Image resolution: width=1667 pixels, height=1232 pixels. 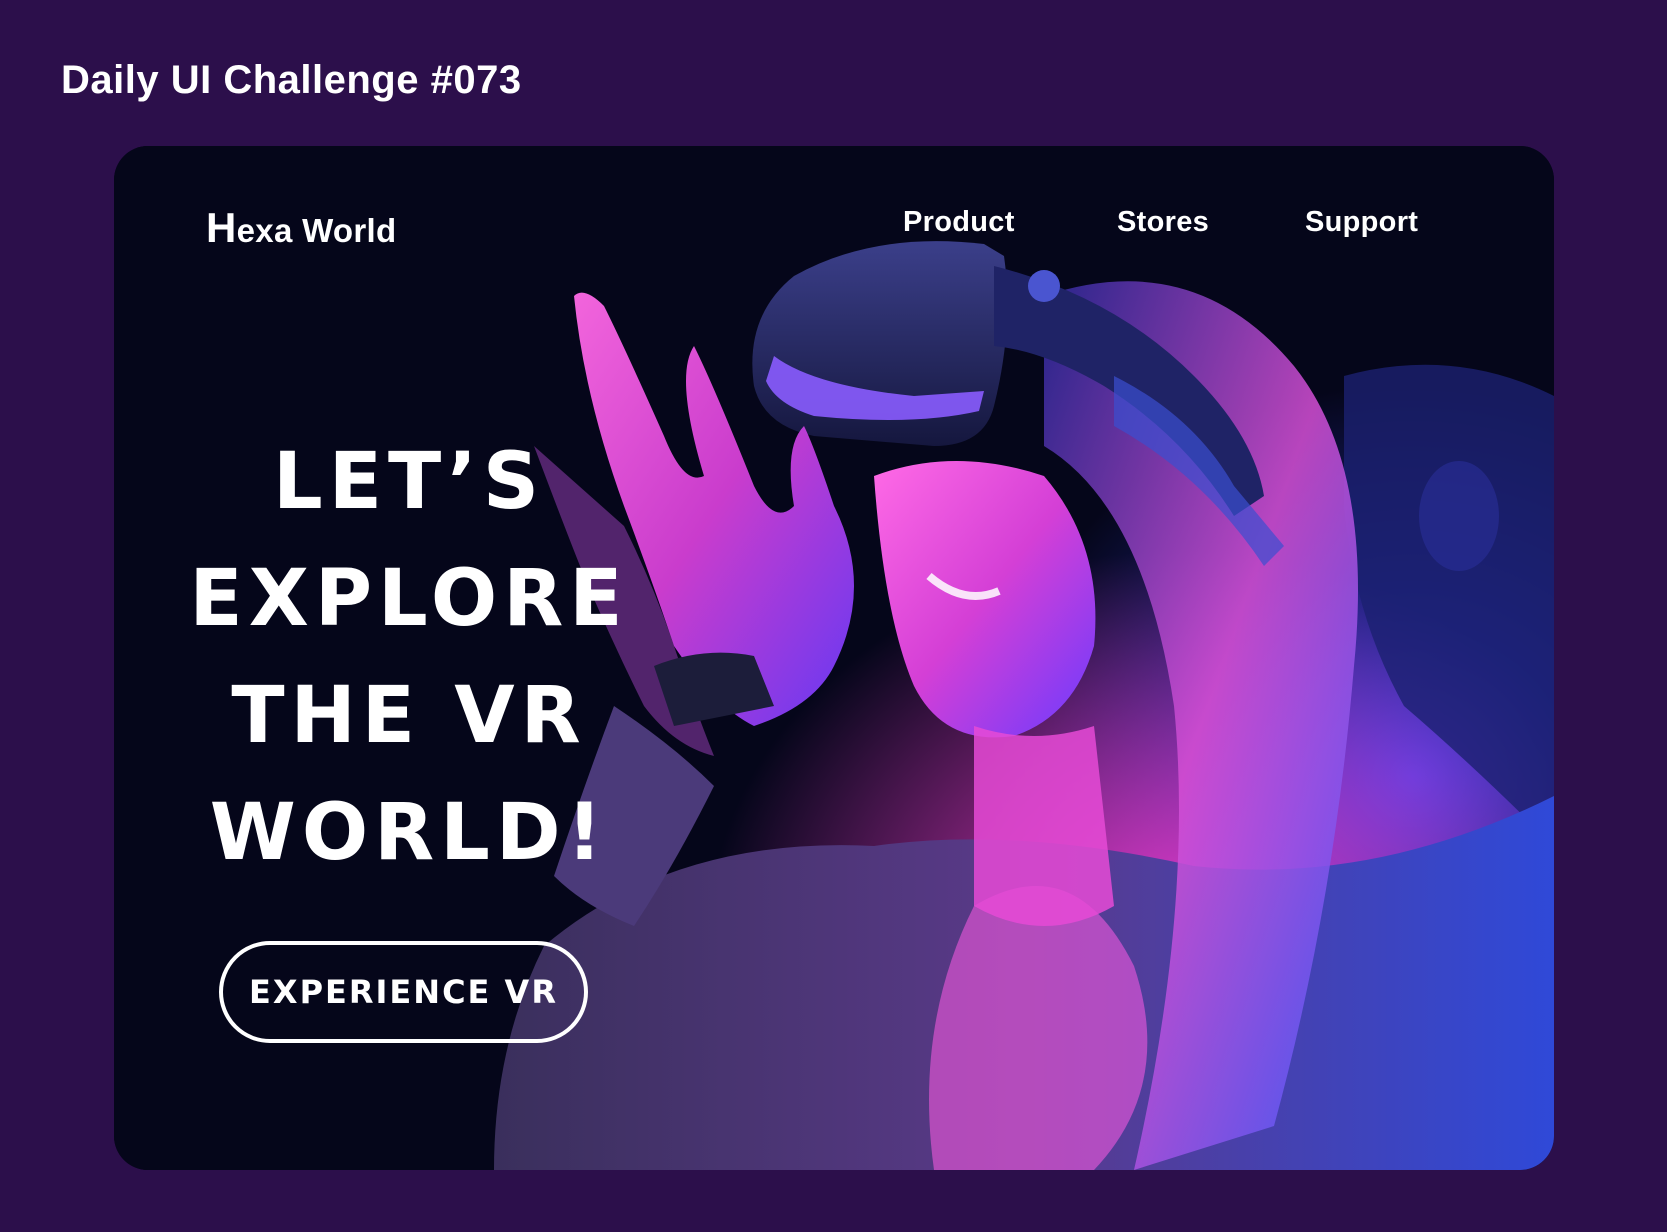 I want to click on nav-link-support: Support, so click(x=1361, y=222).